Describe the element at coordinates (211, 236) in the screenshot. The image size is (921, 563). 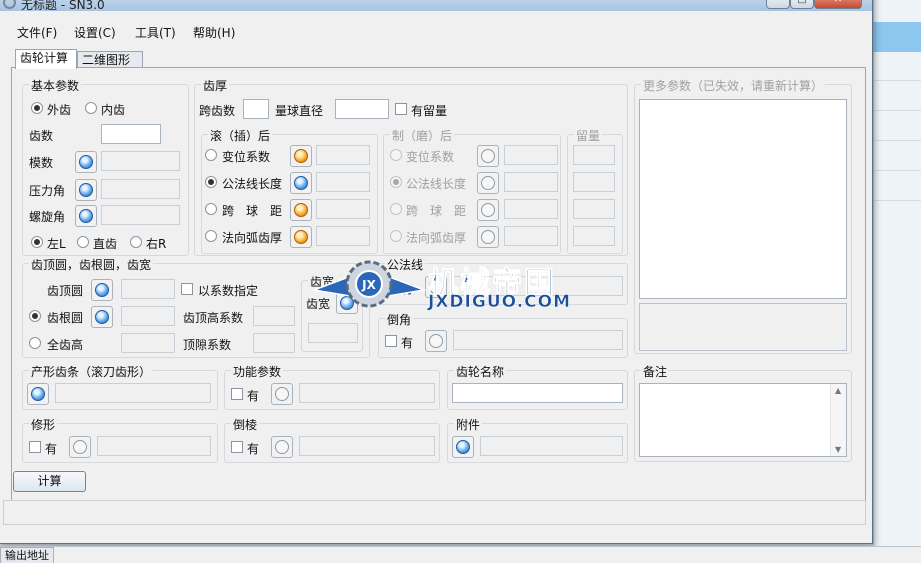
I see `hob-arc-thickness-radio` at that location.